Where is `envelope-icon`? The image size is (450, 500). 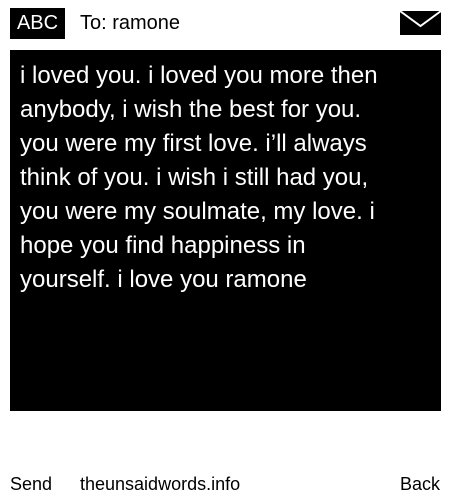 envelope-icon is located at coordinates (420, 22).